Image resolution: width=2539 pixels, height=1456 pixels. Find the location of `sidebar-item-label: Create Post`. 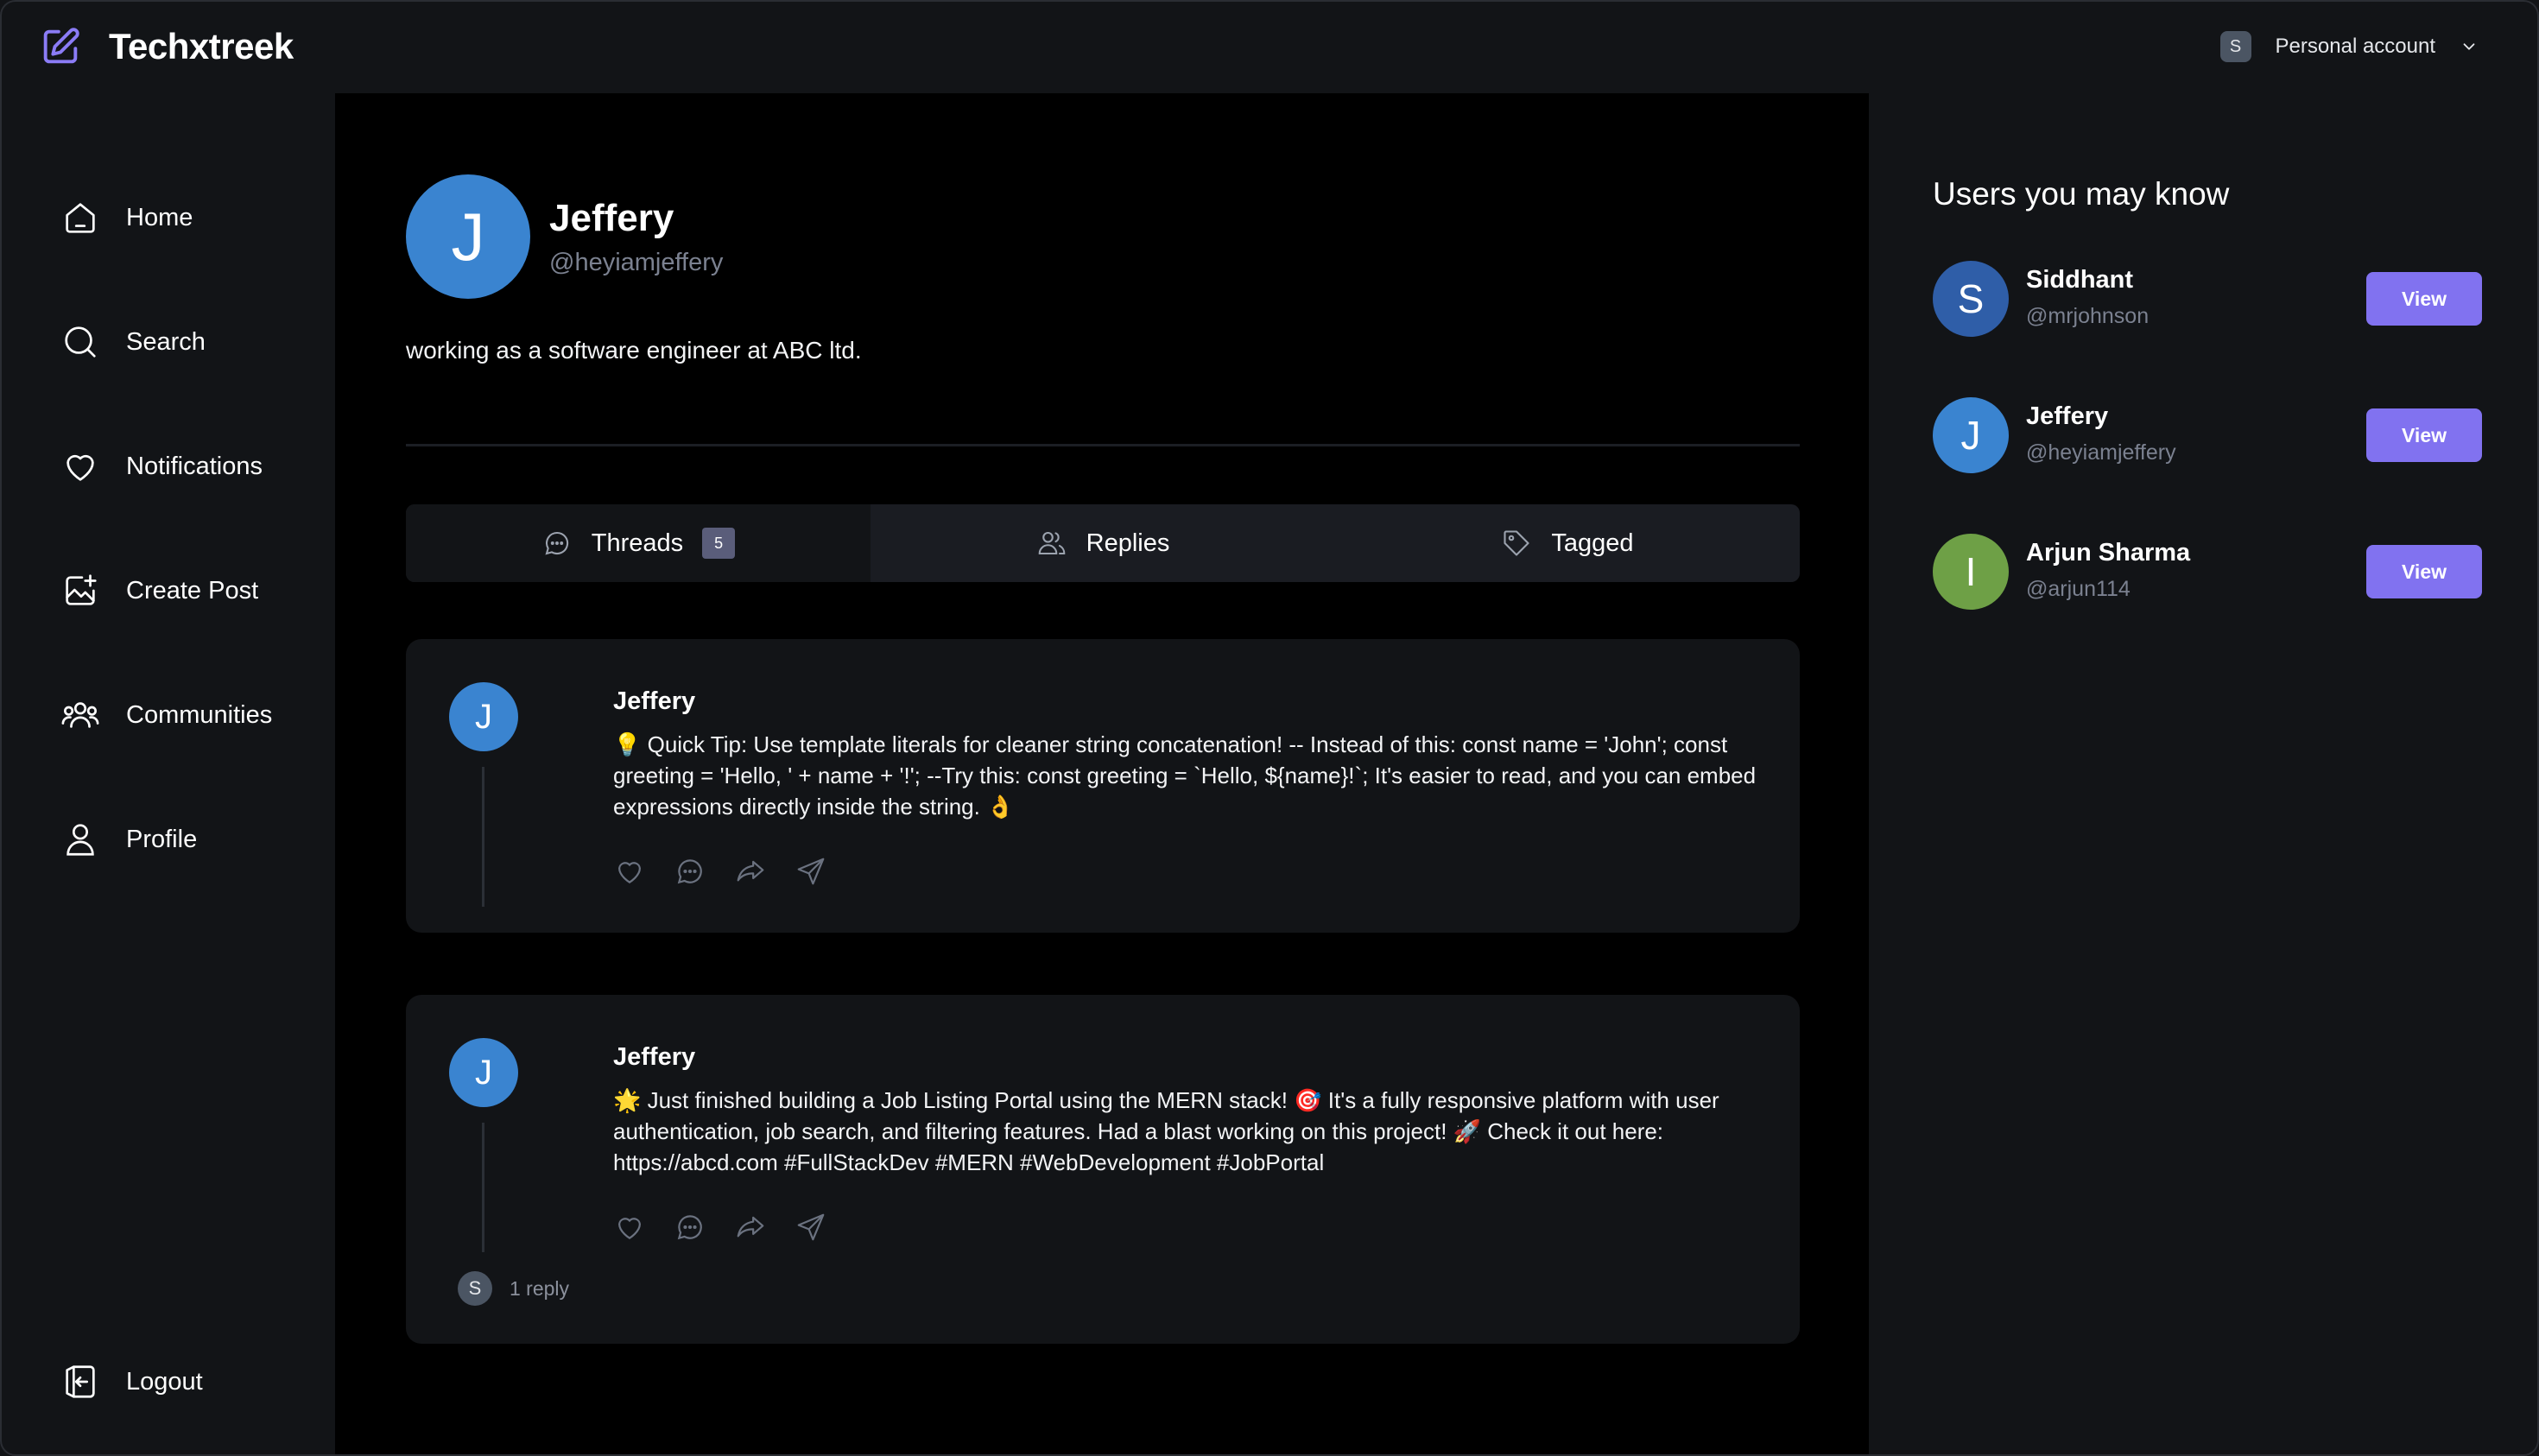

sidebar-item-label: Create Post is located at coordinates (192, 590).